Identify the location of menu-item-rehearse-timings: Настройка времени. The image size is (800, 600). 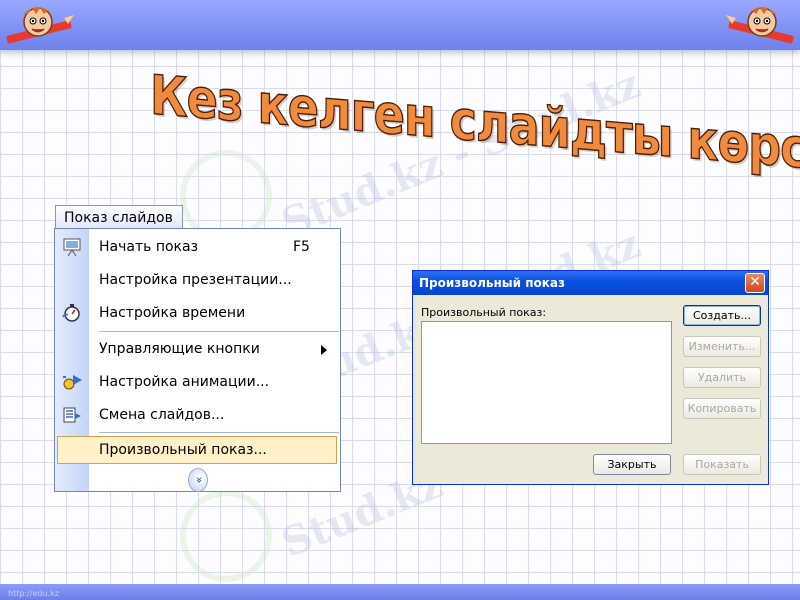
(197, 313).